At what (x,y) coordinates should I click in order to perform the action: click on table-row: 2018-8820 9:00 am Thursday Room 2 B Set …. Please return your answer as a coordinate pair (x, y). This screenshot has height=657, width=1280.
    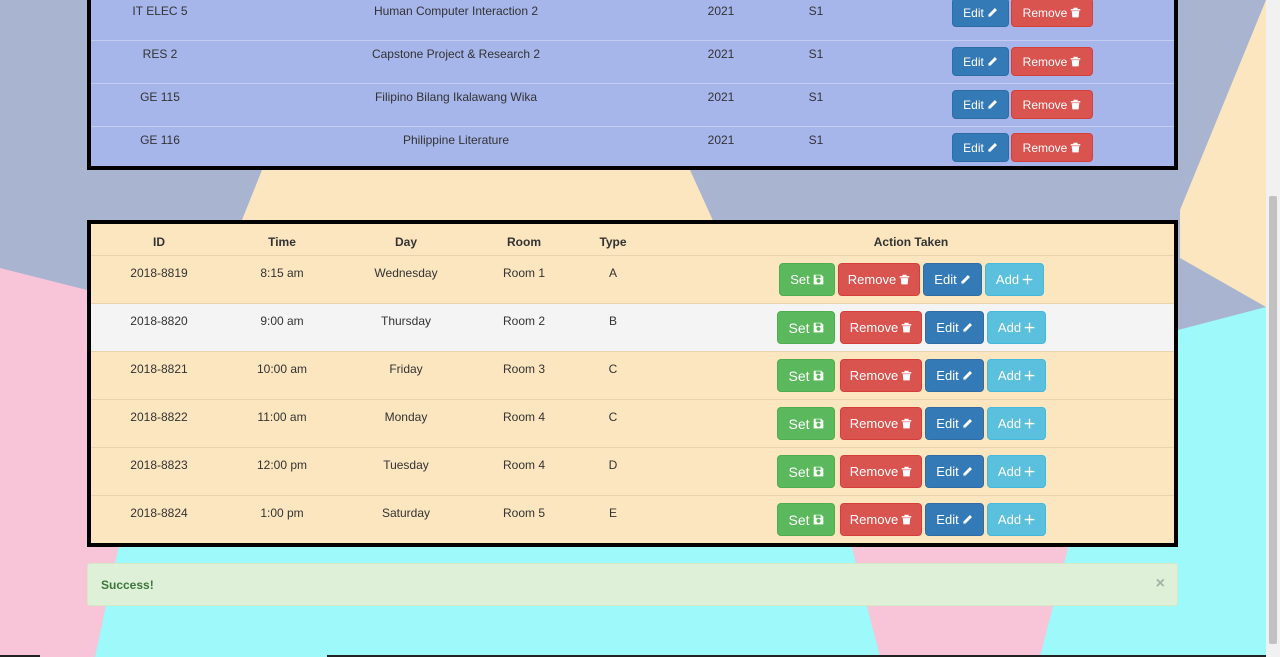
    Looking at the image, I should click on (632, 328).